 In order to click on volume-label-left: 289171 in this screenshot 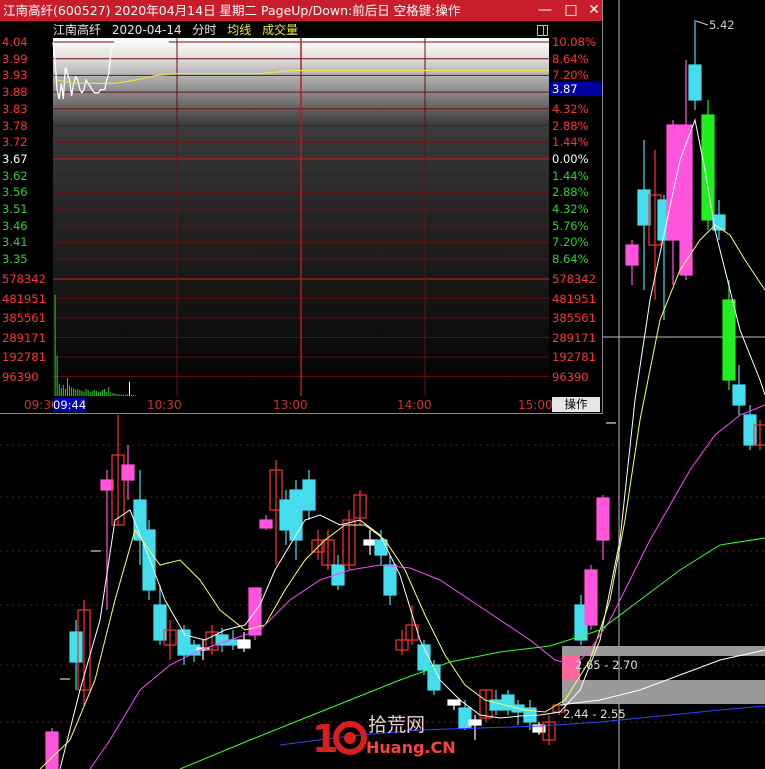, I will do `click(24, 337)`.